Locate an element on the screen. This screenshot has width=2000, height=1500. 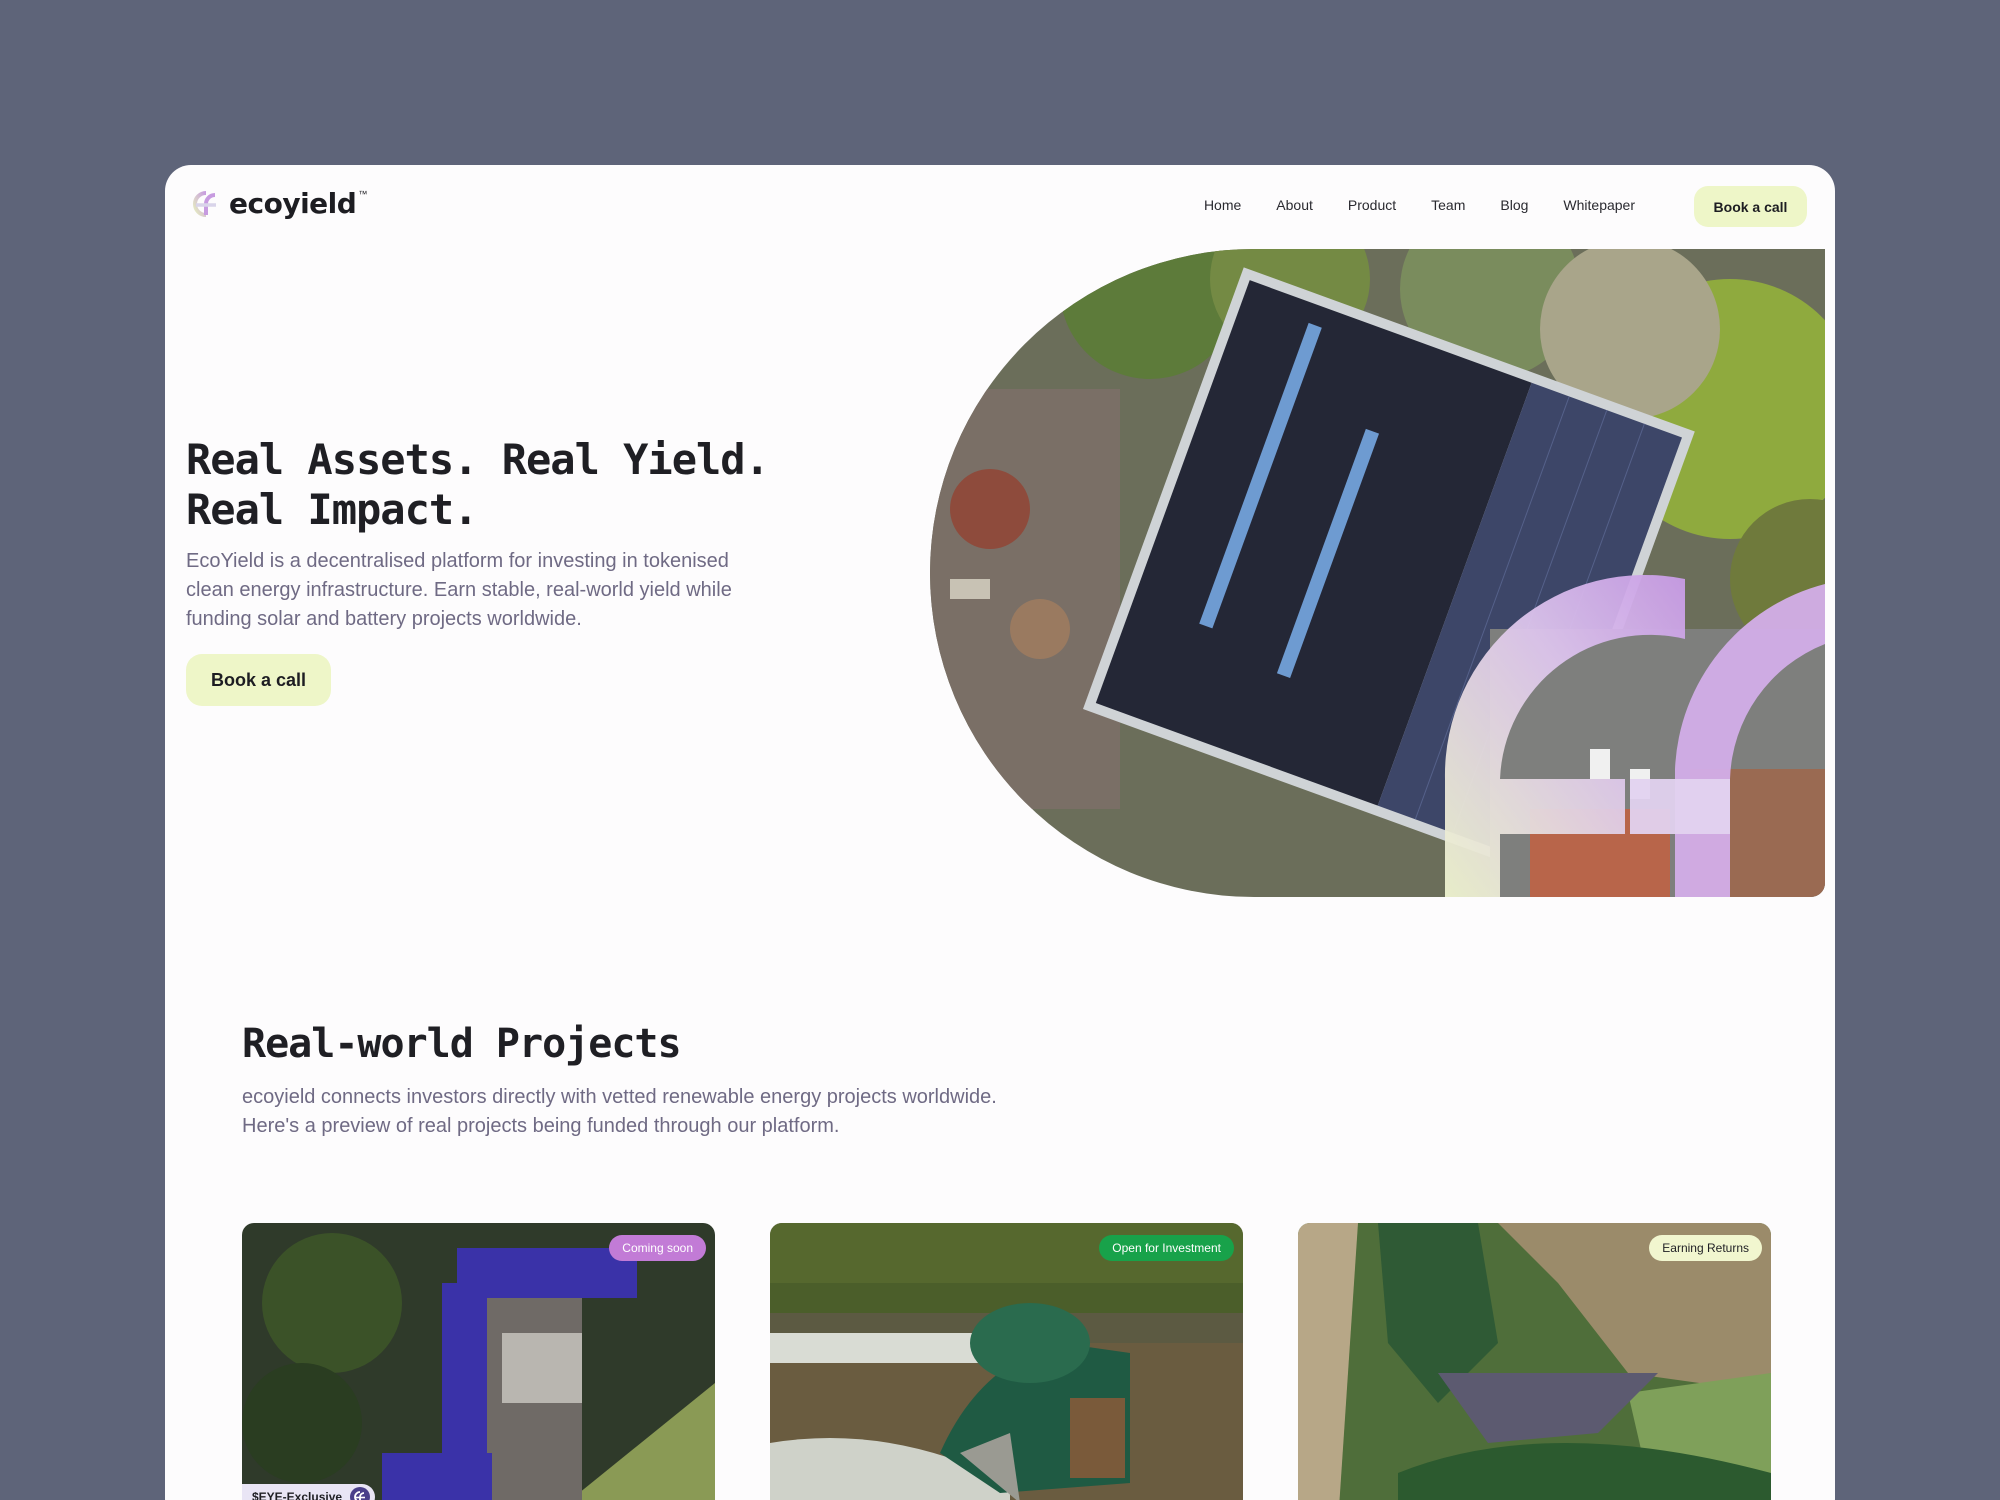
main-nav: Home About Product Team Blog Whitepaper is located at coordinates (1419, 205).